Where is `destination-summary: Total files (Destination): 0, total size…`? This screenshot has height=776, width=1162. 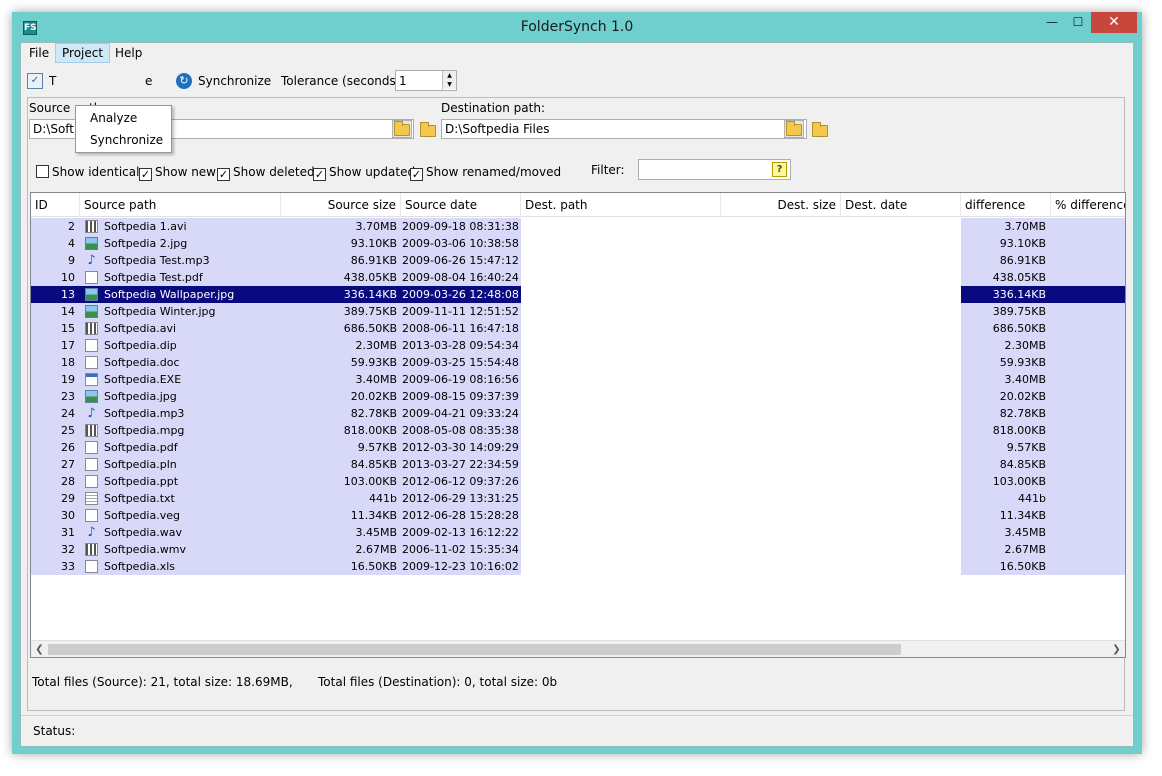 destination-summary: Total files (Destination): 0, total size… is located at coordinates (438, 682).